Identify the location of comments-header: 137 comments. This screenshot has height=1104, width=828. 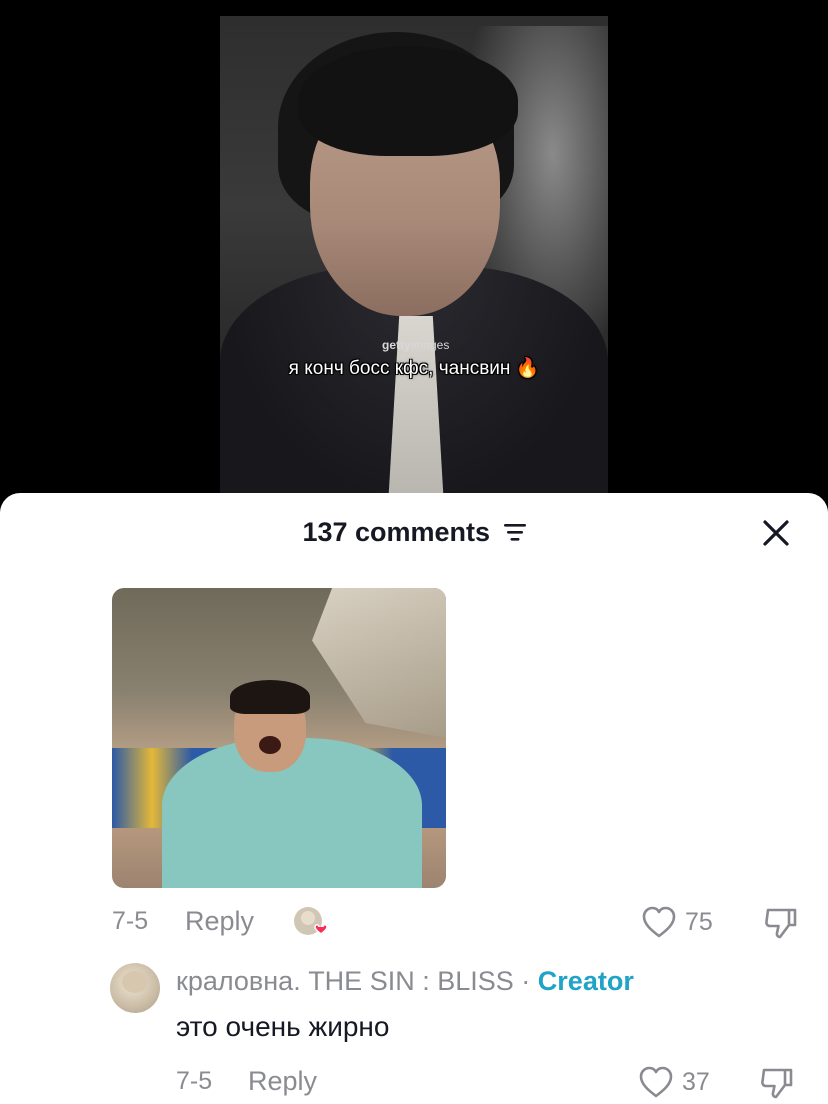
(414, 533).